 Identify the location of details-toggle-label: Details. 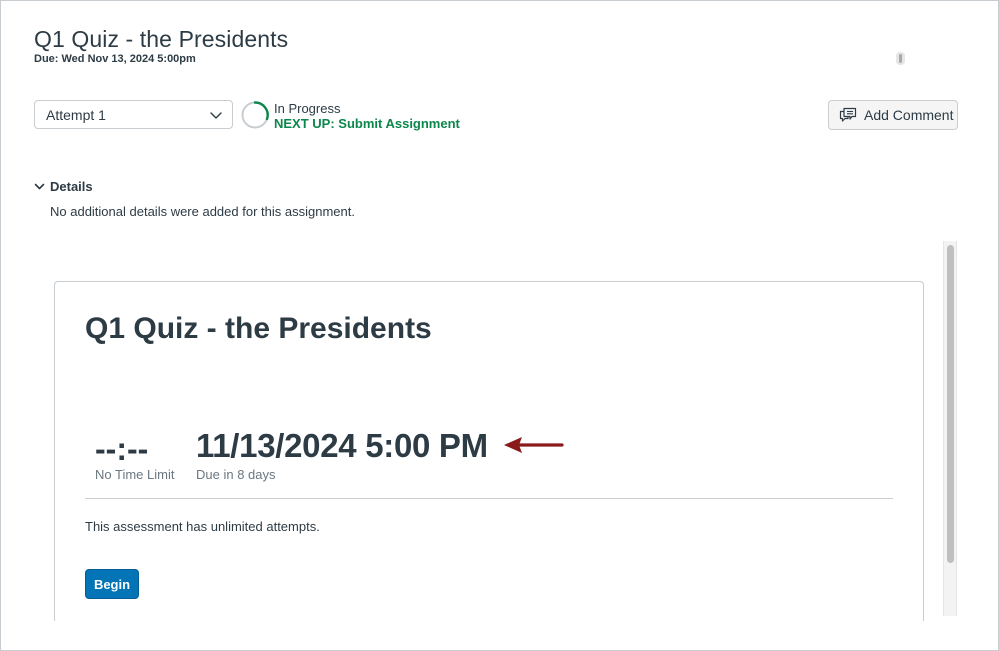
(71, 186).